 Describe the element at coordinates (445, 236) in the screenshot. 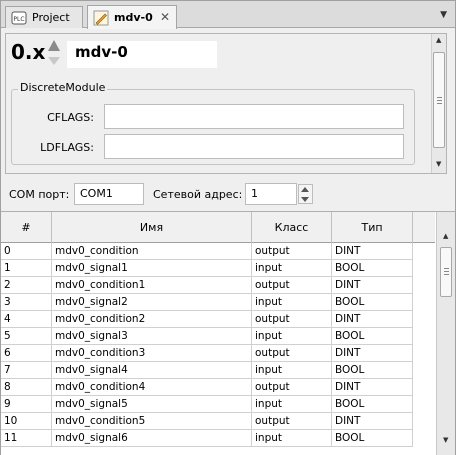

I see `table-scroll-up-arrow-icon: ▲` at that location.